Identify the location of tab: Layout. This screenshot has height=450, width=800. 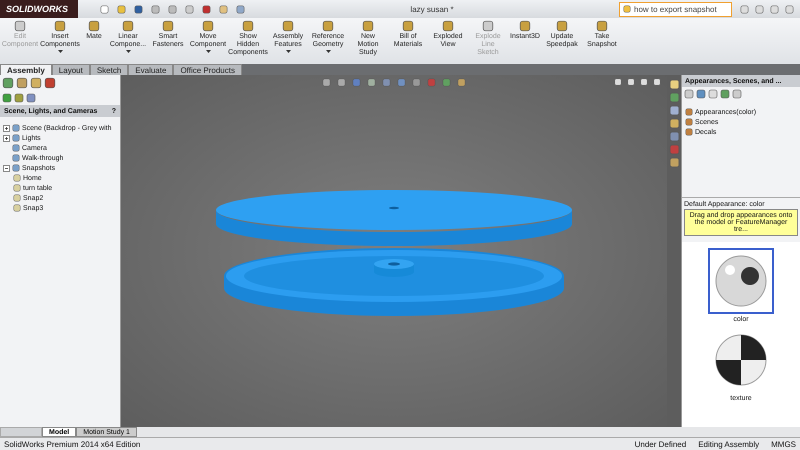
(71, 69).